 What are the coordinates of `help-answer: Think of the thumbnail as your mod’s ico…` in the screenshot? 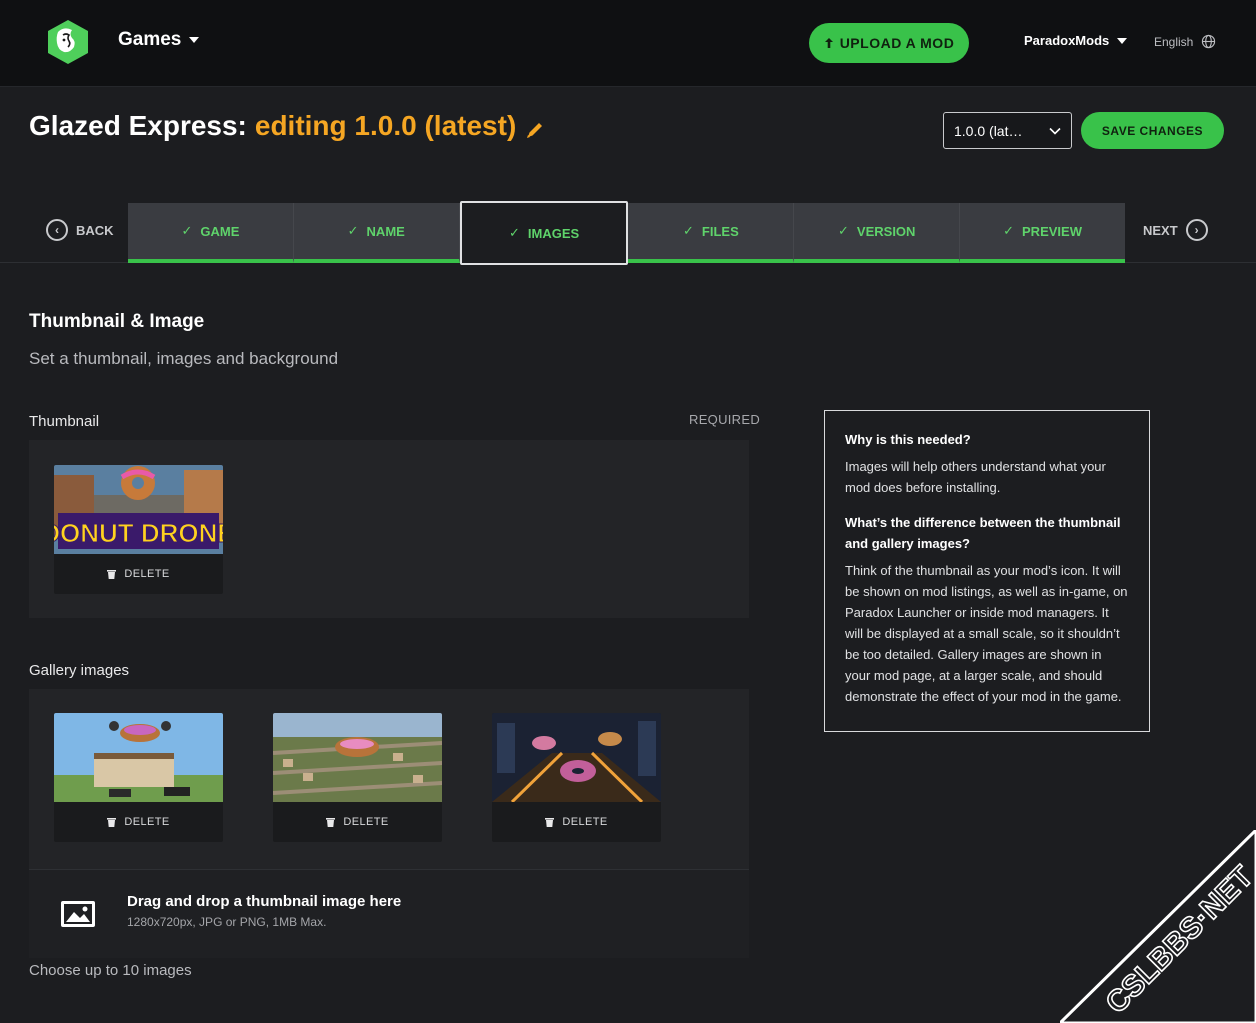 It's located at (986, 633).